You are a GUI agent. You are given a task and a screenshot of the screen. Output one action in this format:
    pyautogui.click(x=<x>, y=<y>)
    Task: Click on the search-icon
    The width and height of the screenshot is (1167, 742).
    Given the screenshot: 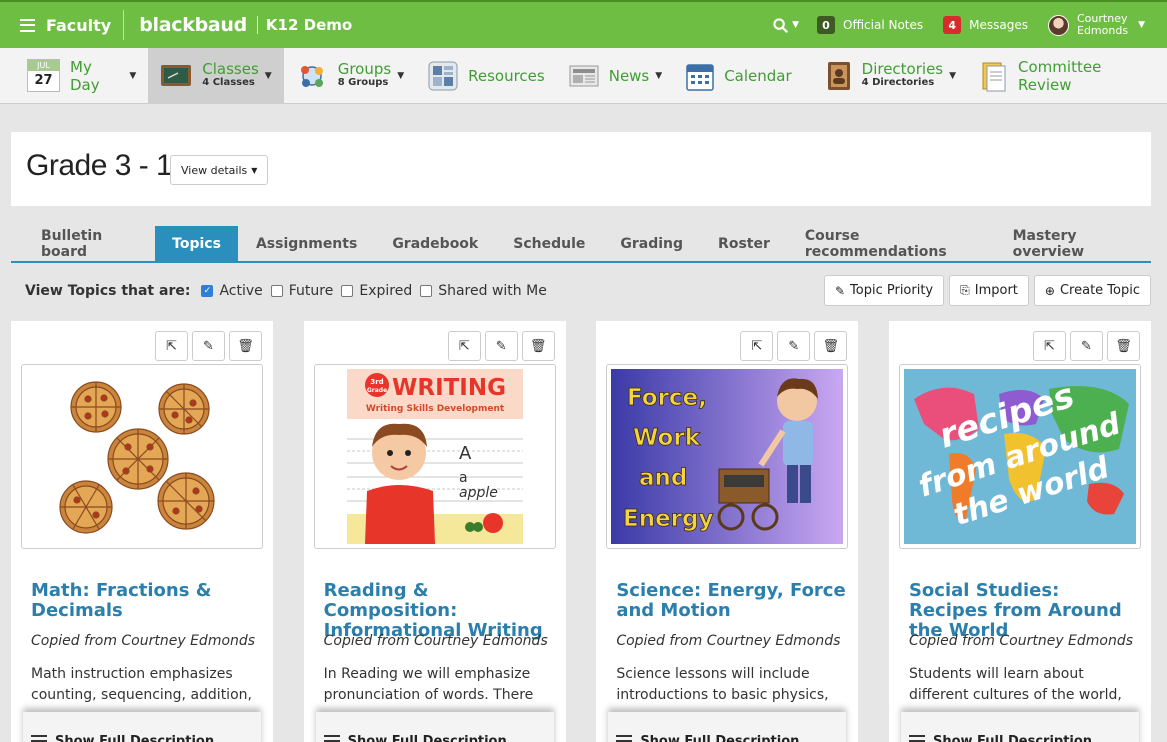 What is the action you would take?
    pyautogui.click(x=780, y=25)
    